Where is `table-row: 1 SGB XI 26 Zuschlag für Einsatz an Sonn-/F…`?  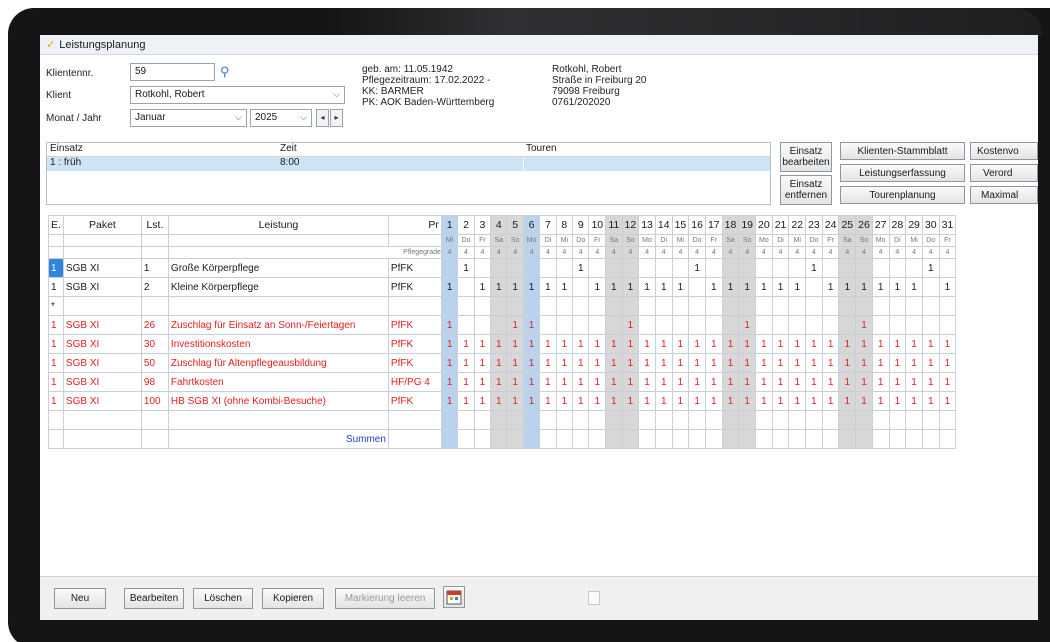 table-row: 1 SGB XI 26 Zuschlag für Einsatz an Sonn-/F… is located at coordinates (502, 325).